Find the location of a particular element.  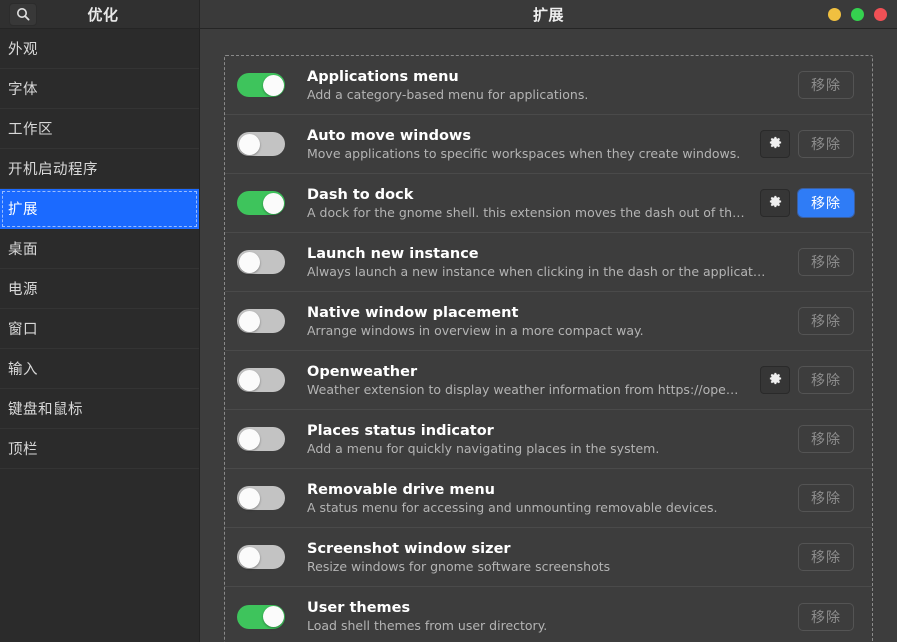

sidebar-item-label: 扩展 is located at coordinates (23, 210).